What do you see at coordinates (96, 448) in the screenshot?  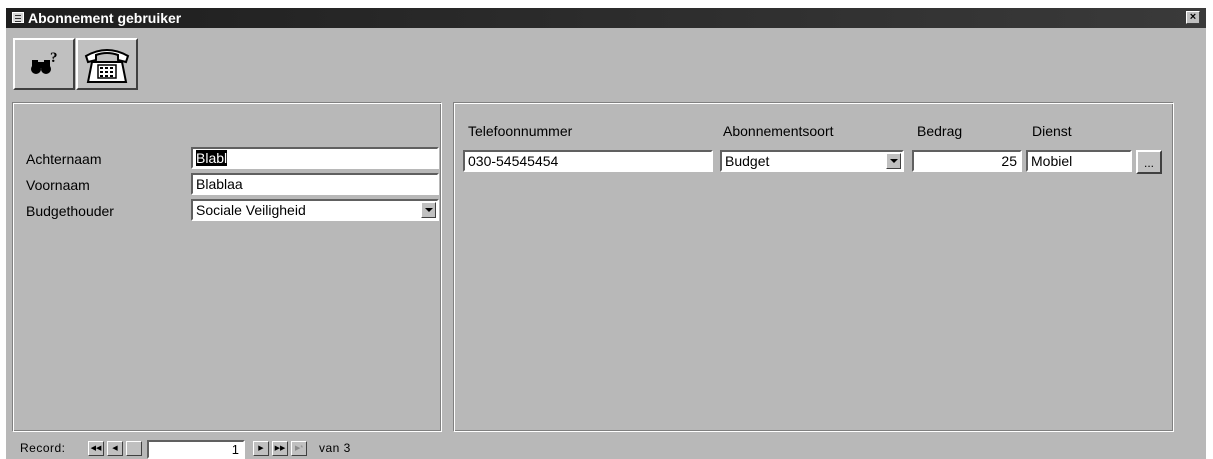 I see `first-record-button: ◀◀` at bounding box center [96, 448].